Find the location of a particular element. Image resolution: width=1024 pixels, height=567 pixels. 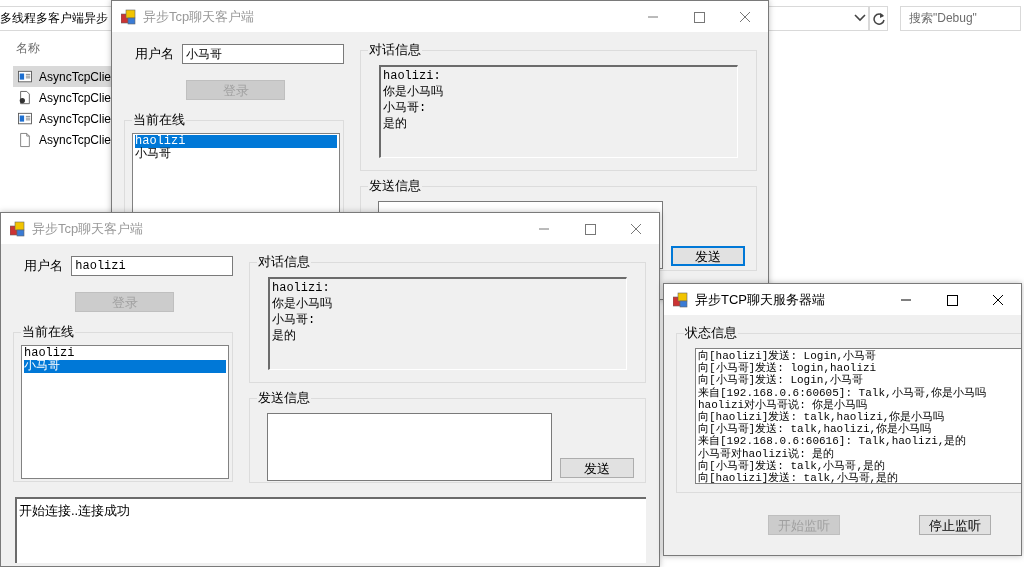

column-header: 名称 is located at coordinates (28, 46).